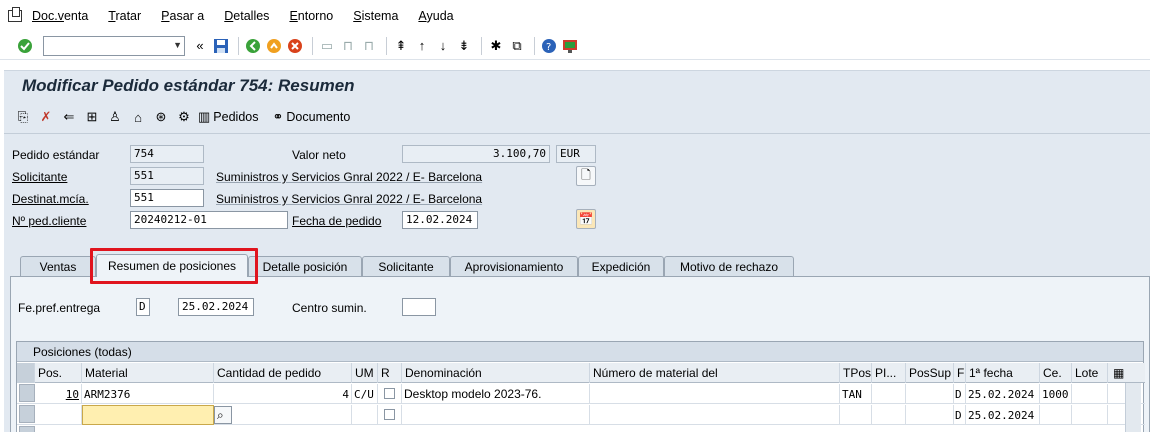  Describe the element at coordinates (25, 46) in the screenshot. I see `enter-check-icon` at that location.